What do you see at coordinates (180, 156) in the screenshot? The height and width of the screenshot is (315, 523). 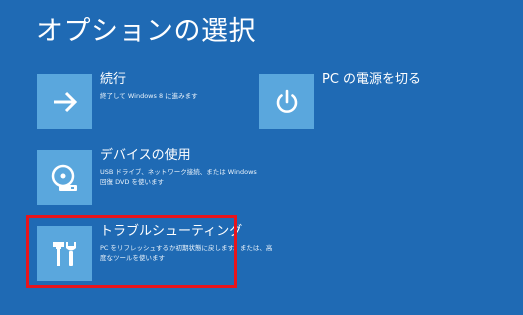 I see `use-device-label: デバイスの使用` at bounding box center [180, 156].